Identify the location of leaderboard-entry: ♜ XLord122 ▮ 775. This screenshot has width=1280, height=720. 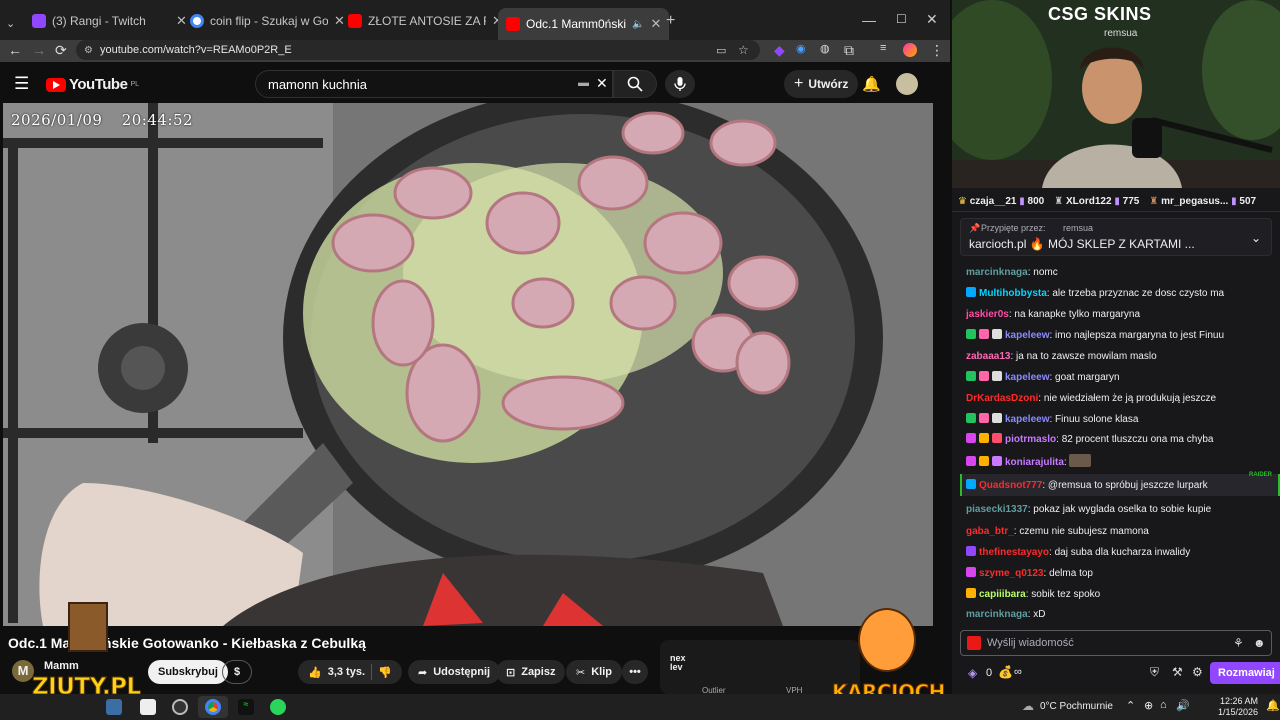
(1096, 201).